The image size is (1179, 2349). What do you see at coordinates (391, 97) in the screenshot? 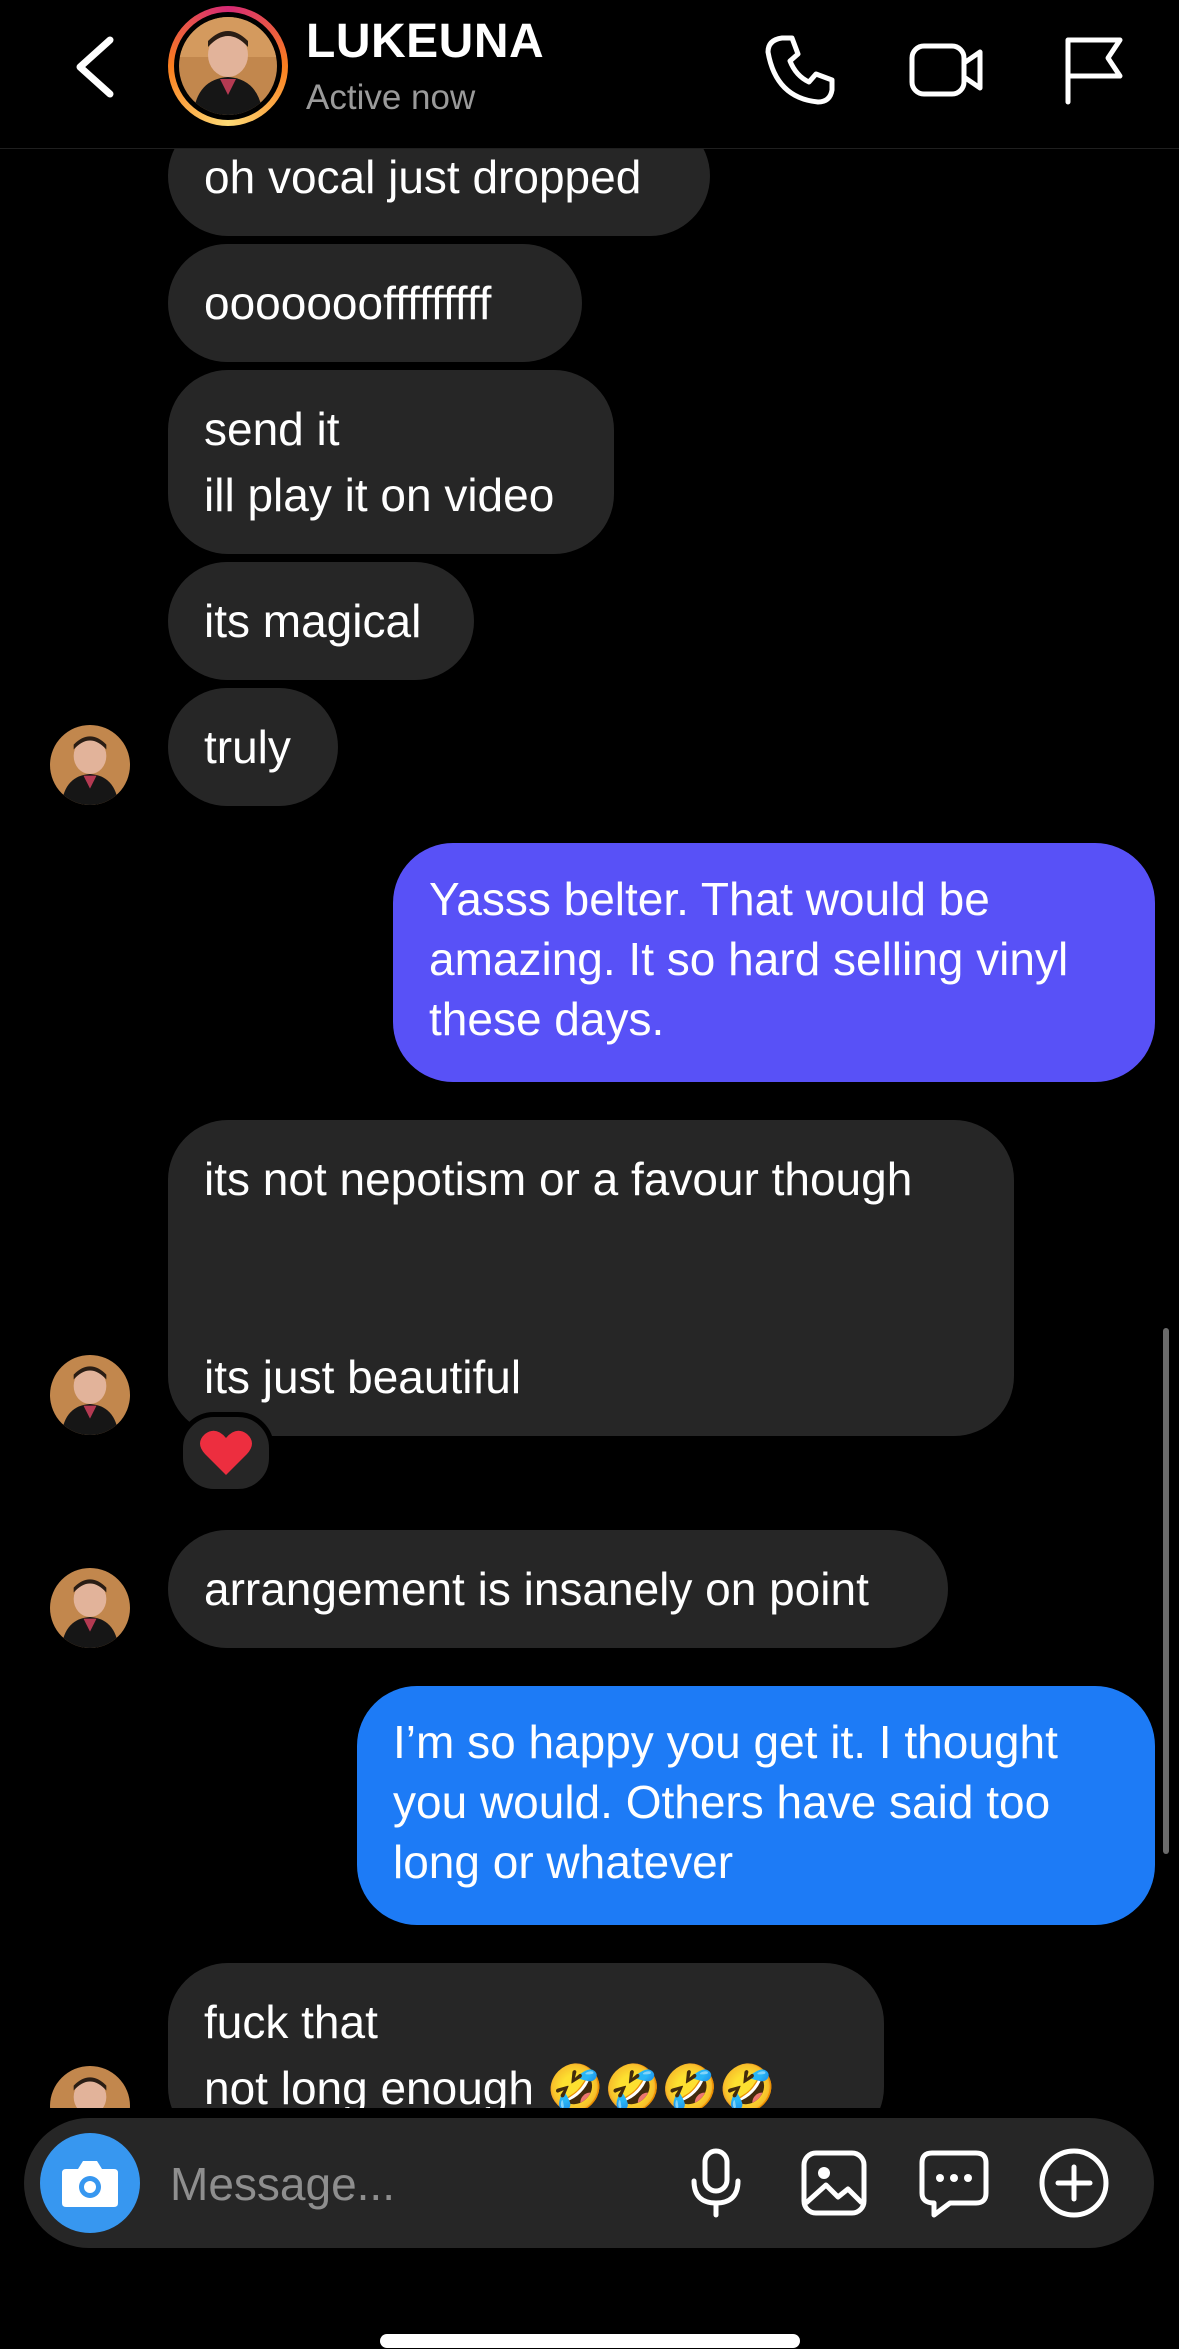
I see `active-status: Active now` at bounding box center [391, 97].